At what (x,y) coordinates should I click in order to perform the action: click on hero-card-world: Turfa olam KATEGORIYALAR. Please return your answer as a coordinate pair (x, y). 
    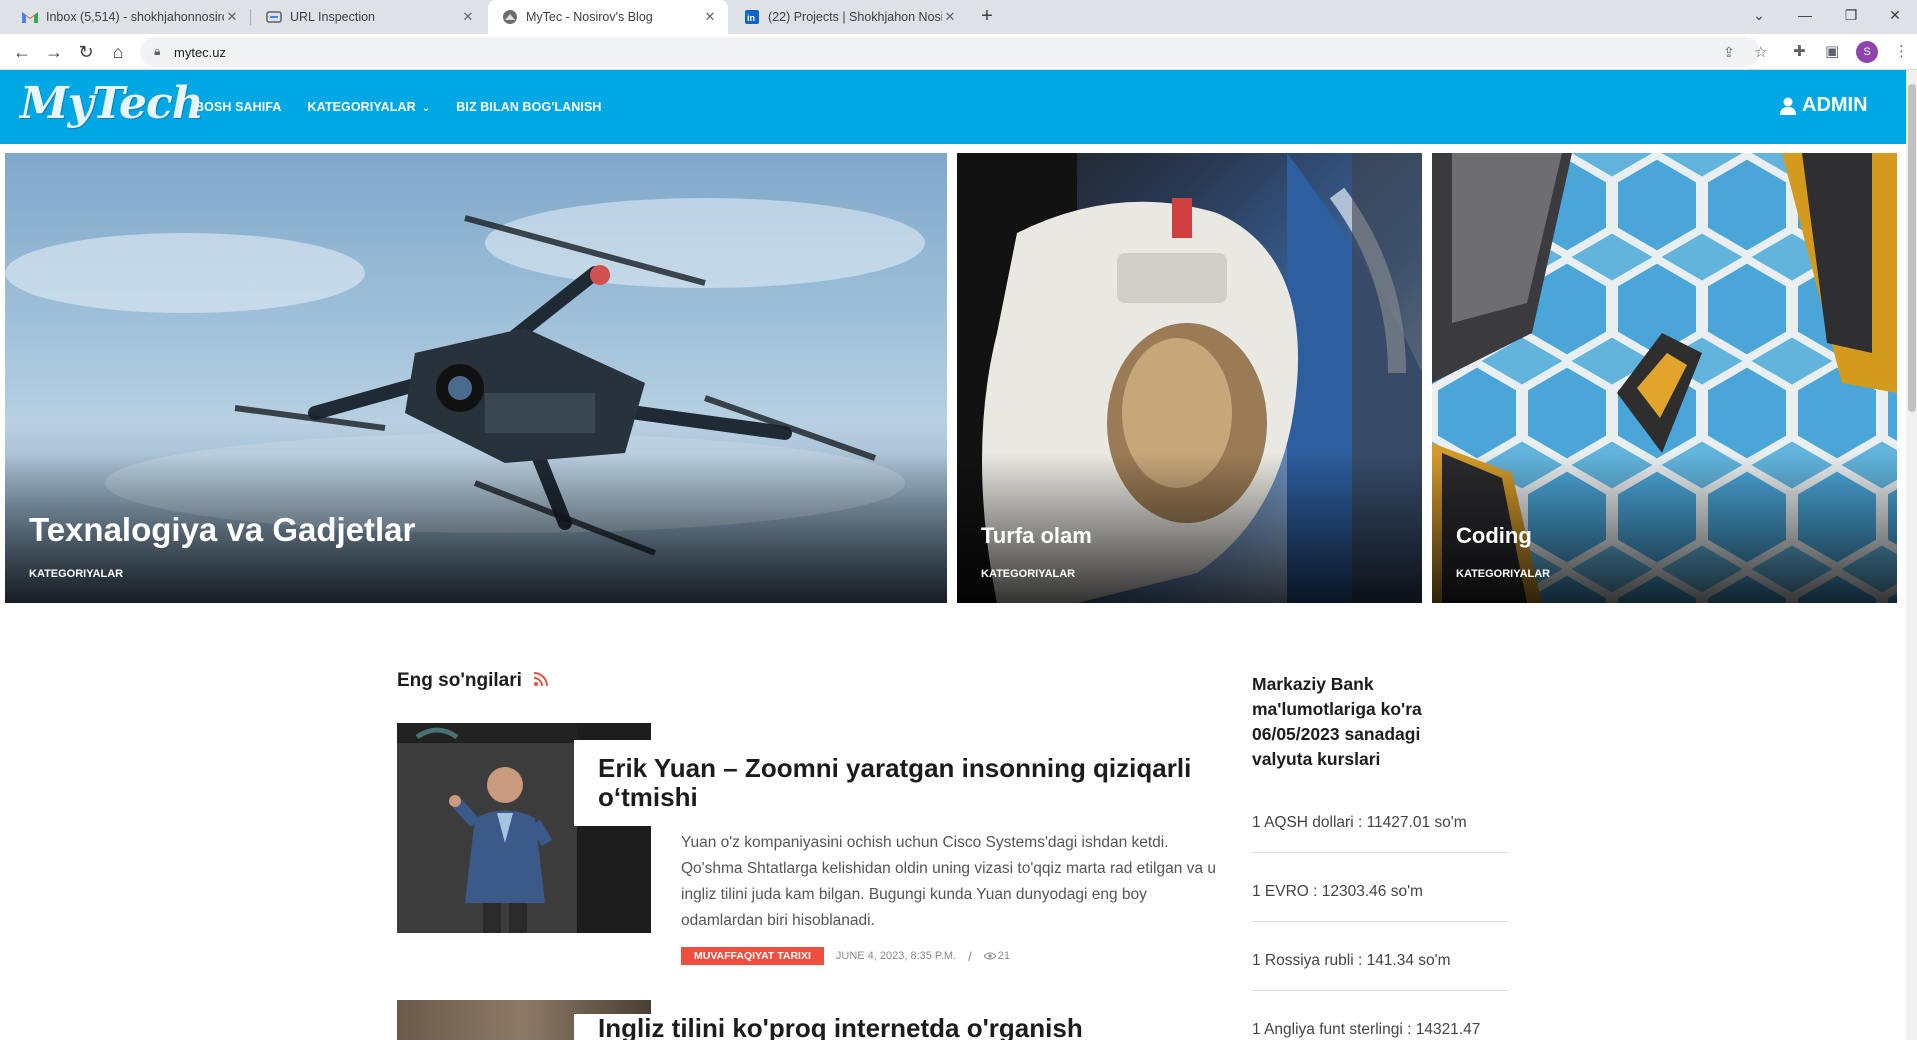
    Looking at the image, I should click on (1189, 378).